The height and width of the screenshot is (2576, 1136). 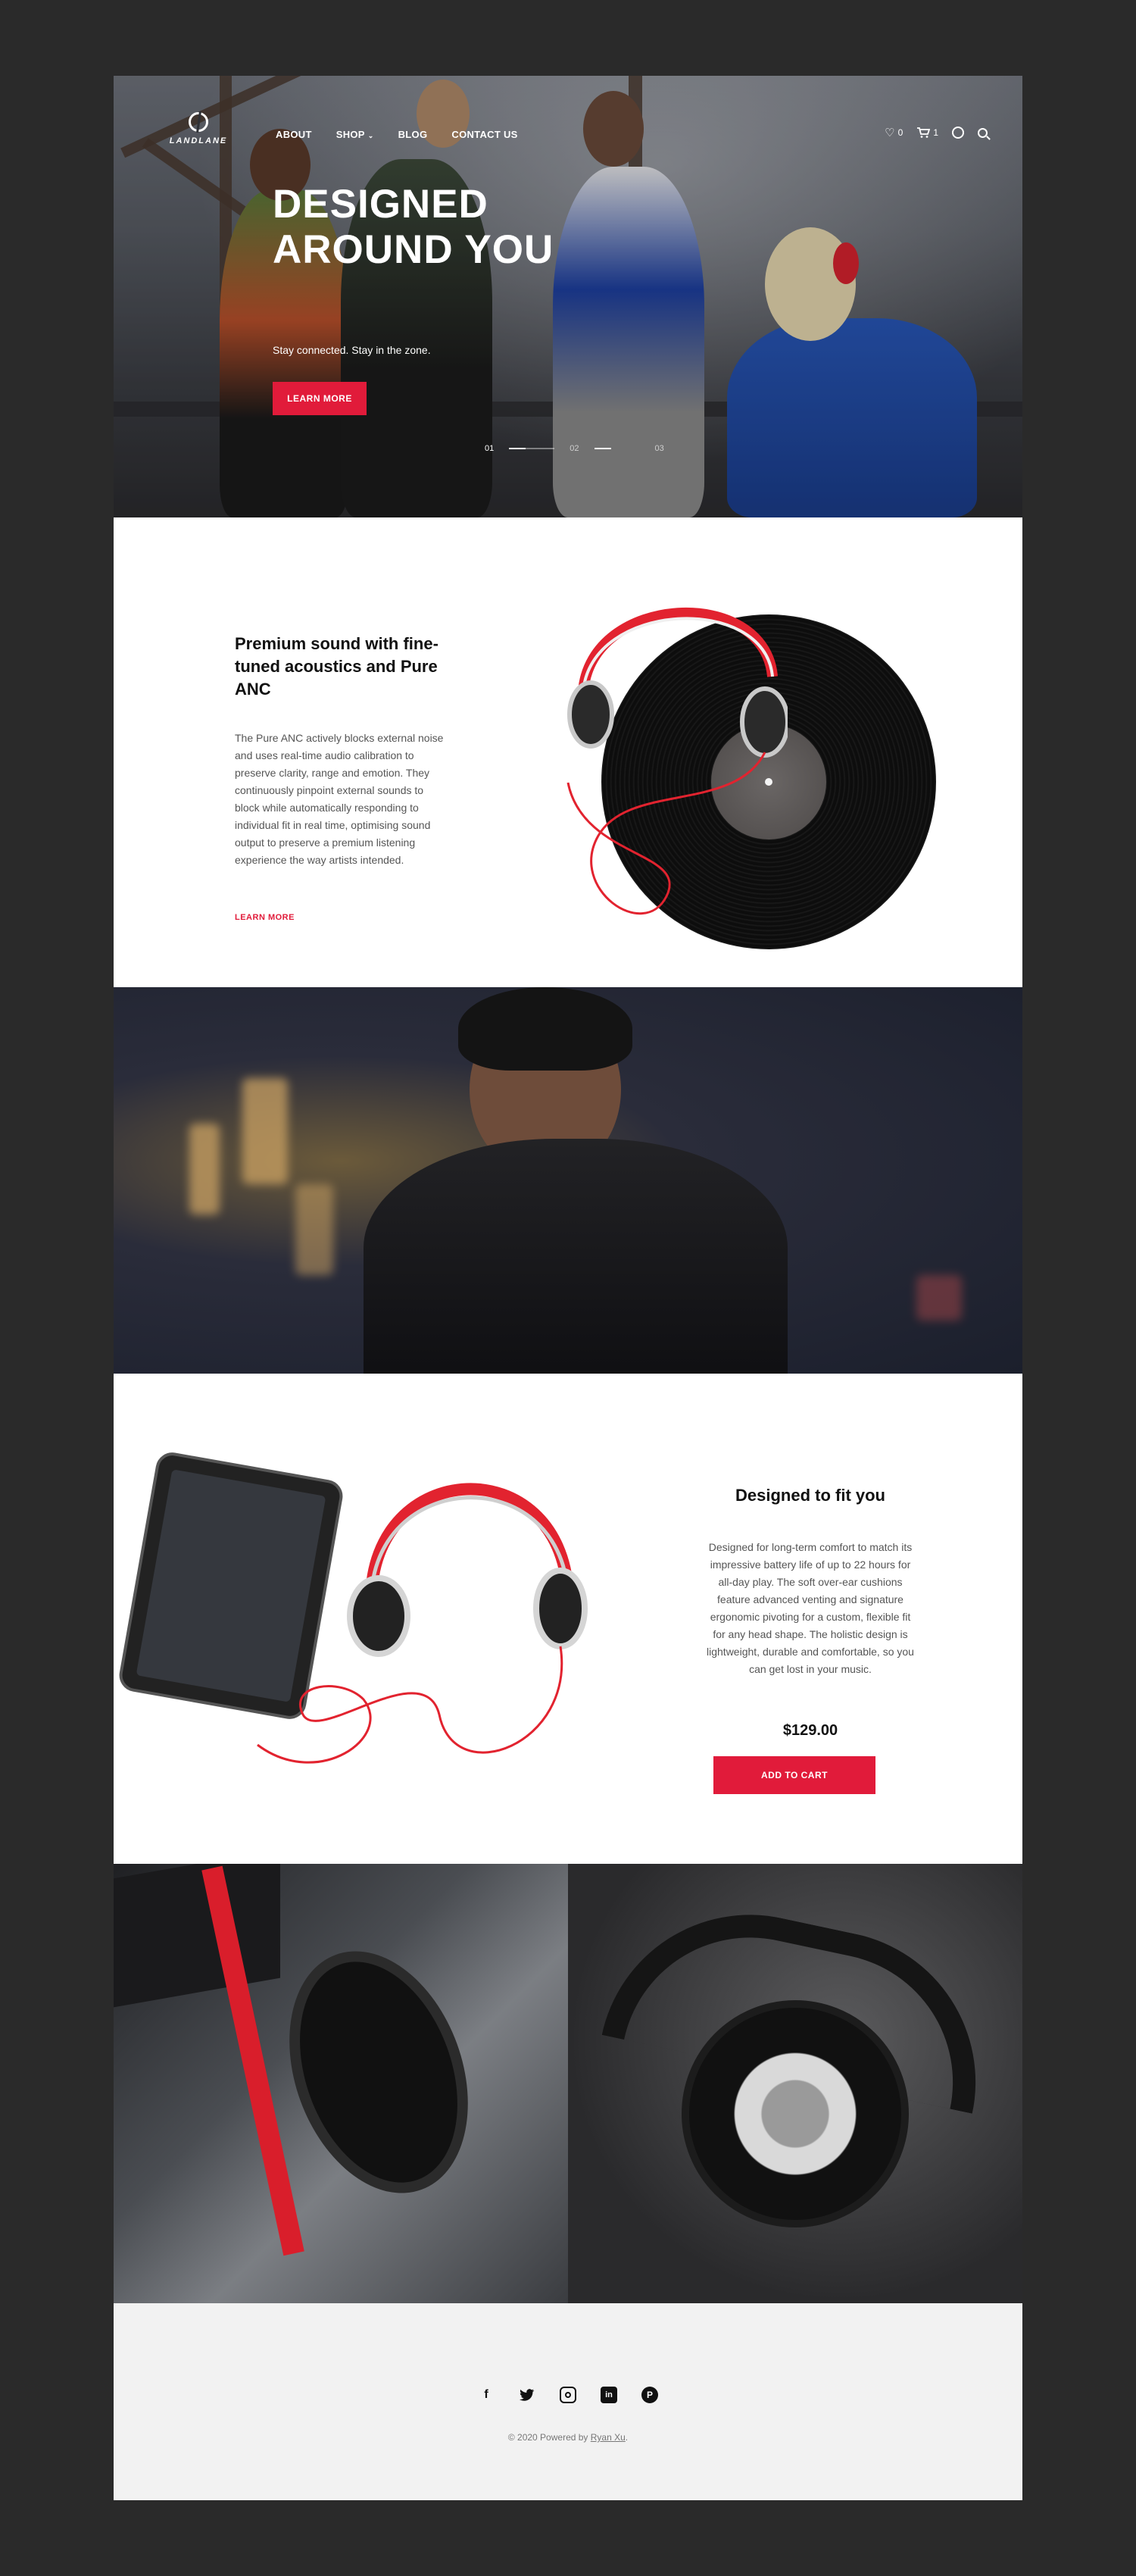 I want to click on product-price: $129.00, so click(x=810, y=1731).